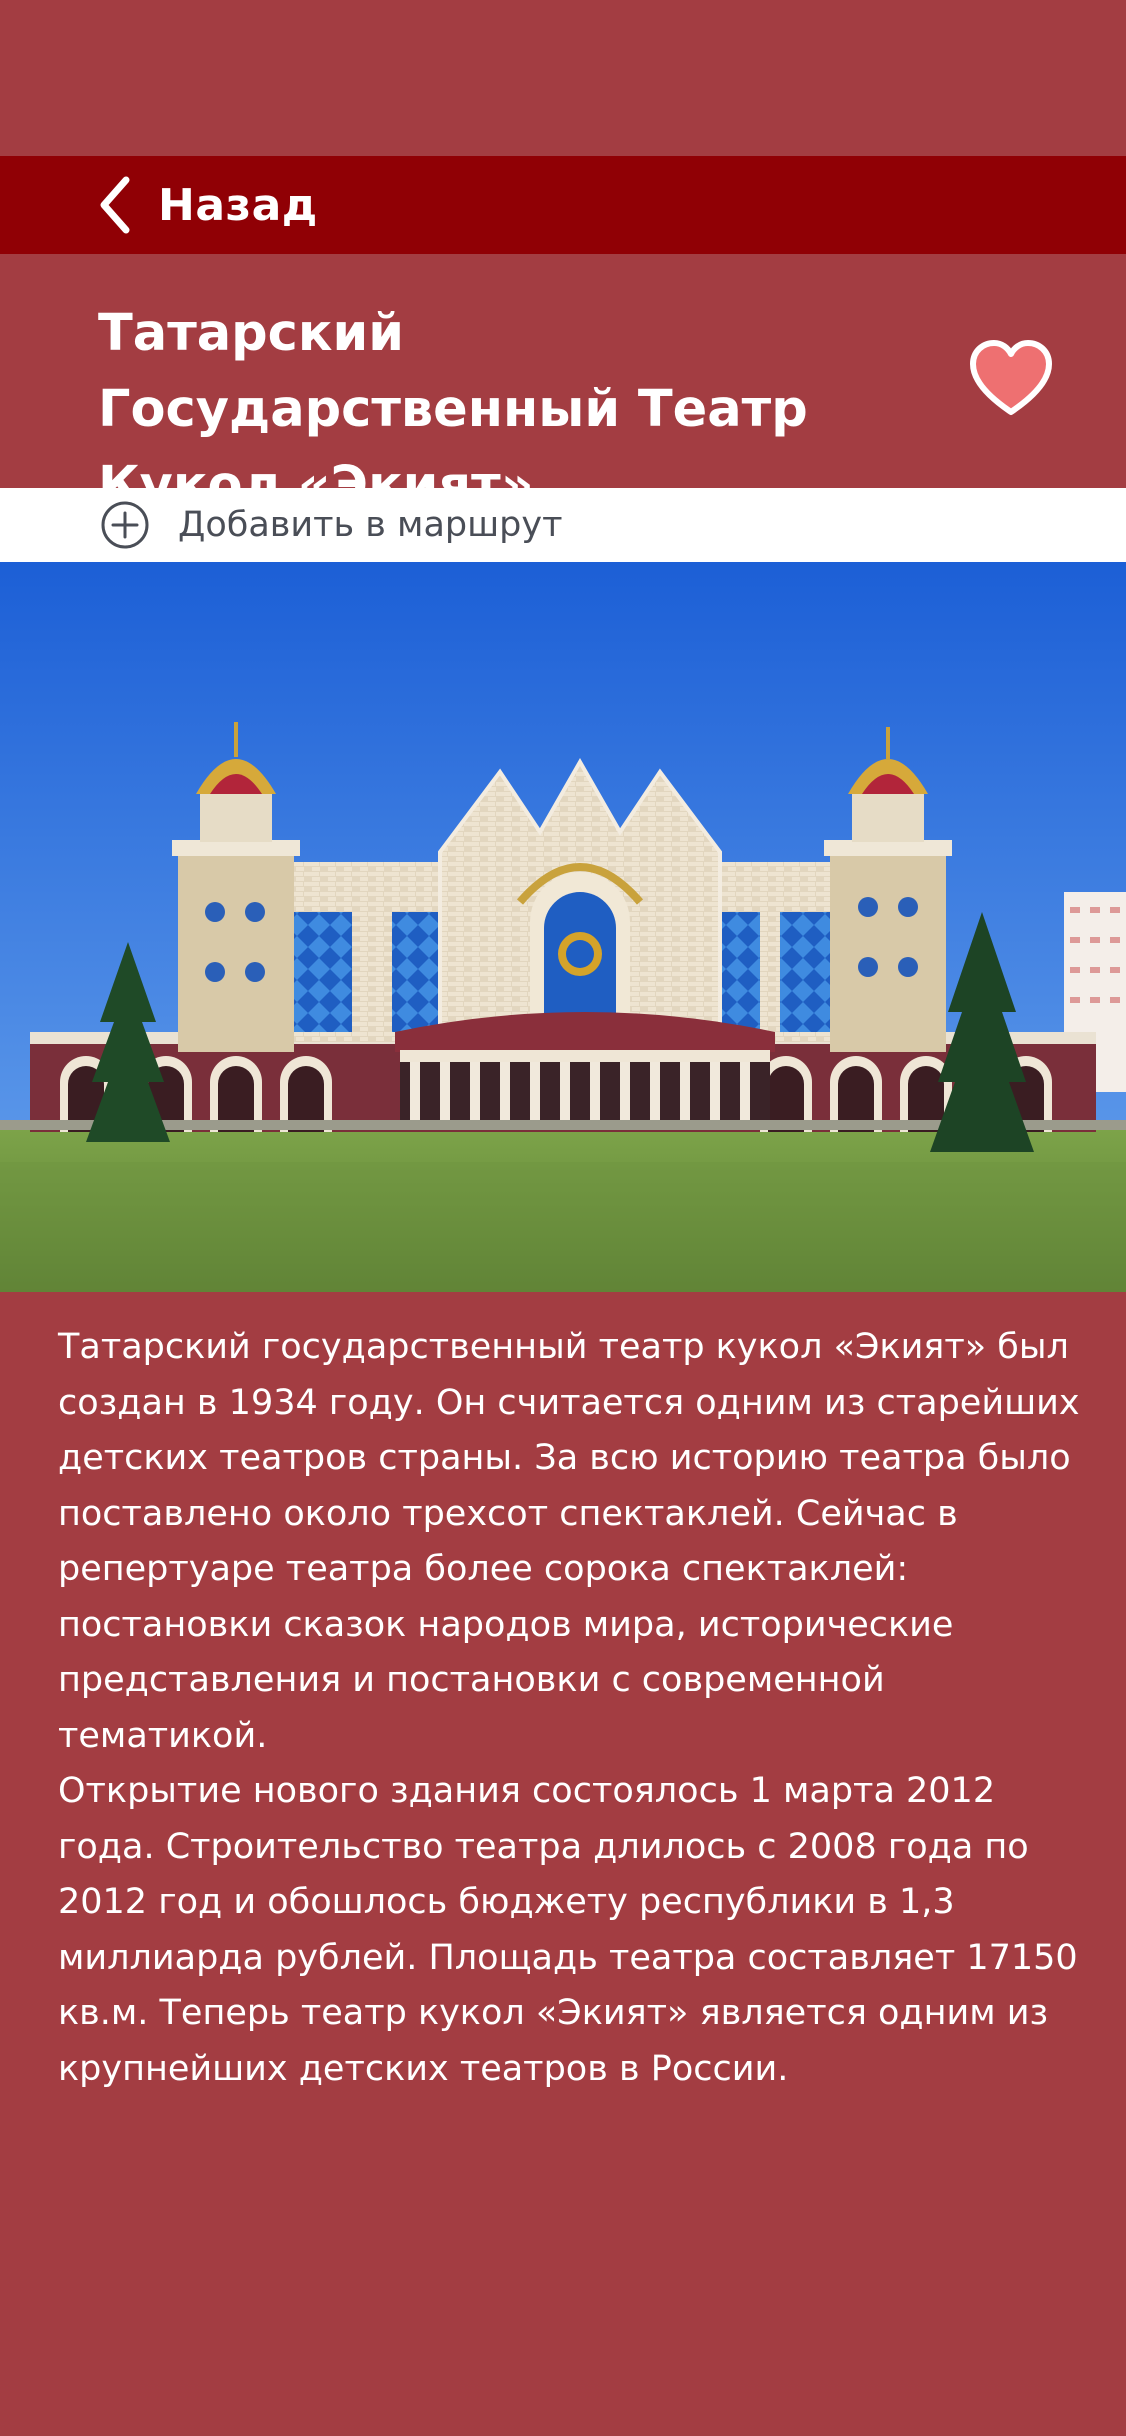 This screenshot has width=1126, height=2436. Describe the element at coordinates (125, 525) in the screenshot. I see `plus-circle-icon` at that location.